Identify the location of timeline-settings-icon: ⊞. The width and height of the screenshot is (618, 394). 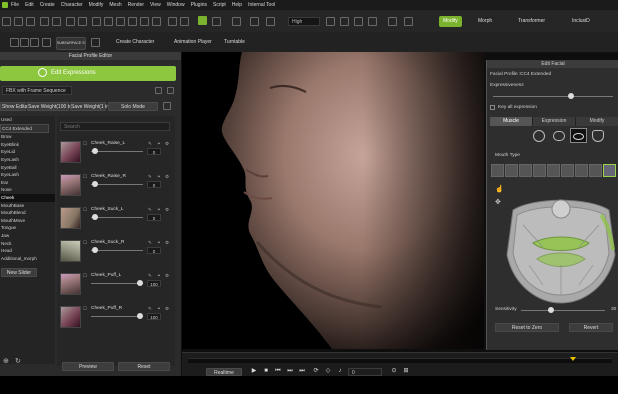
(406, 371).